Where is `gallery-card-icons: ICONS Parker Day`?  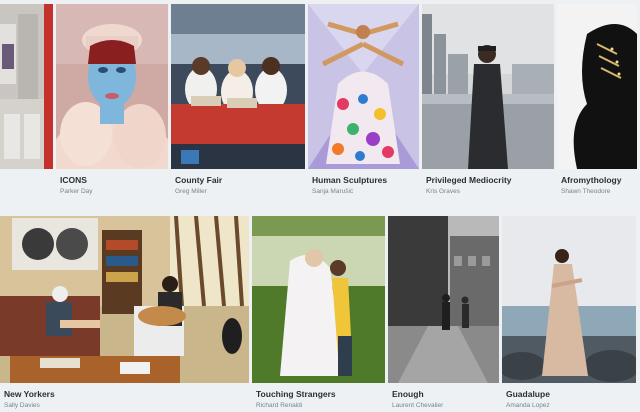 gallery-card-icons: ICONS Parker Day is located at coordinates (112, 99).